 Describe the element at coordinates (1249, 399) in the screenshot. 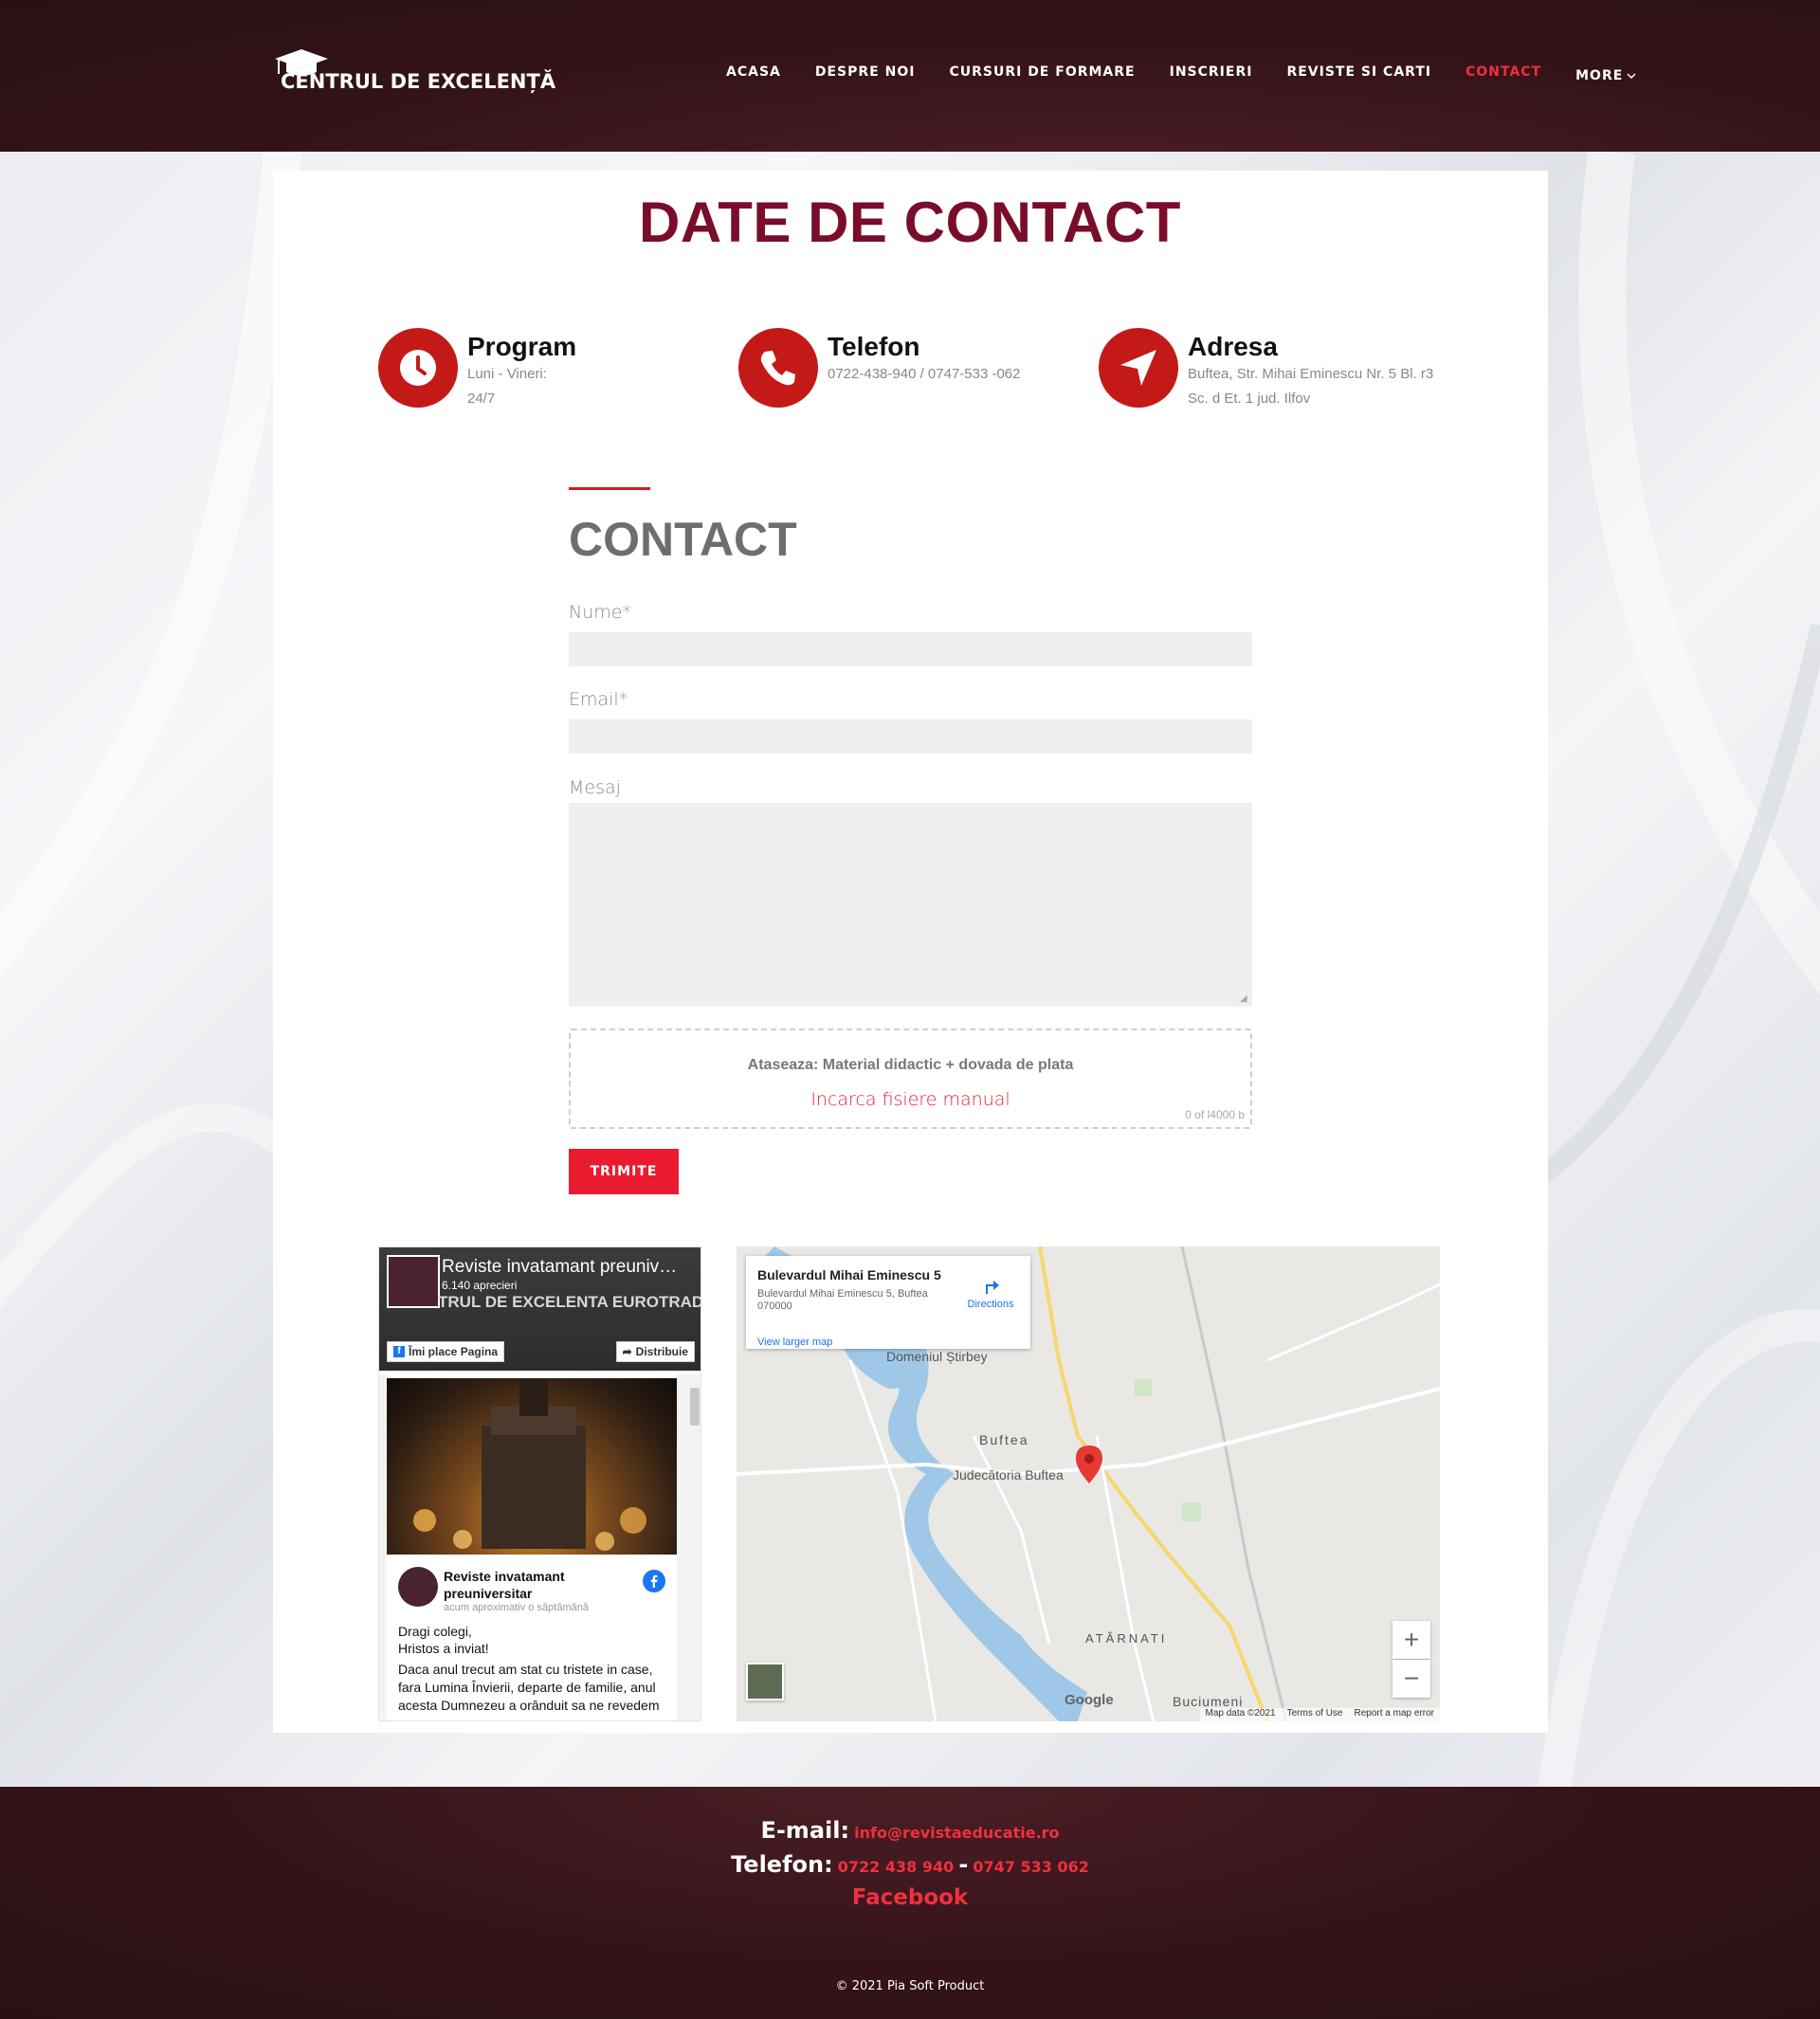

I see `info-adresa-line2: Sc. d Et. 1 jud. Ilfov` at that location.